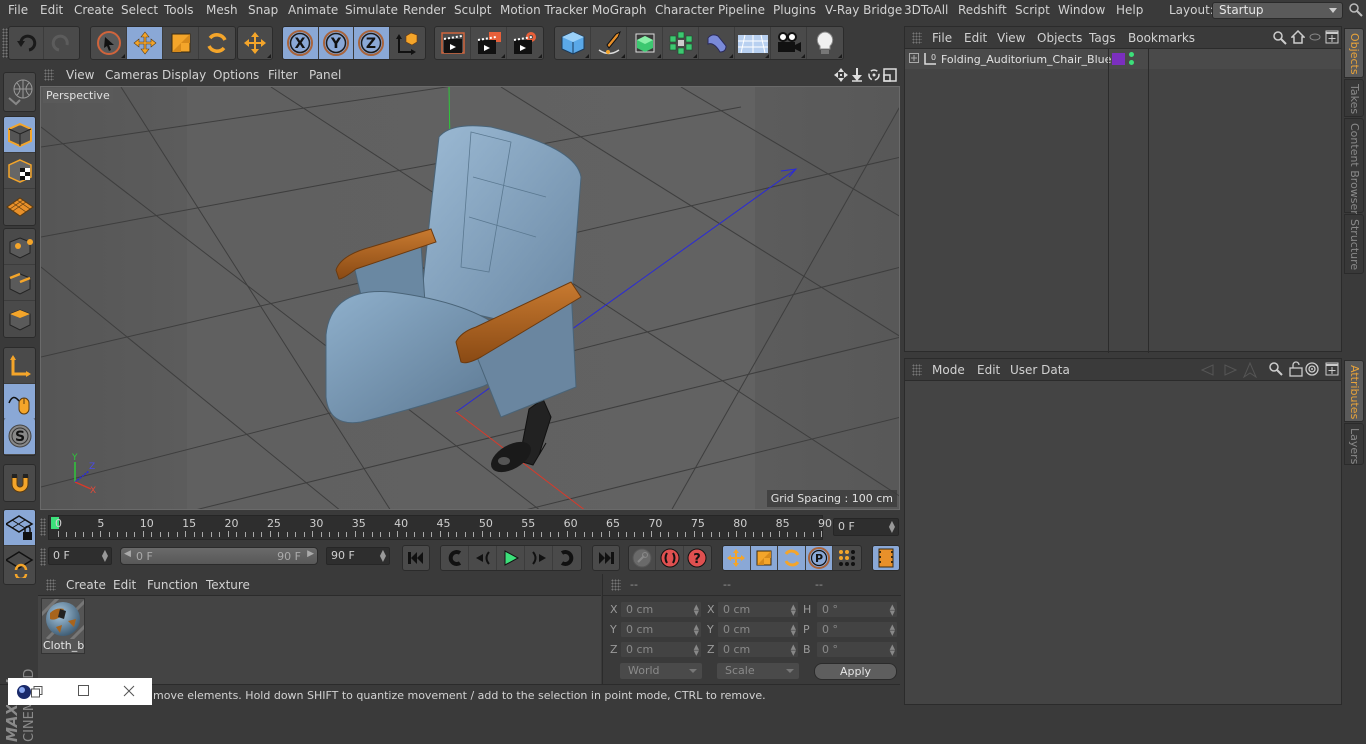 Image resolution: width=1366 pixels, height=744 pixels. Describe the element at coordinates (313, 10) in the screenshot. I see `menu-animate: Animate` at that location.